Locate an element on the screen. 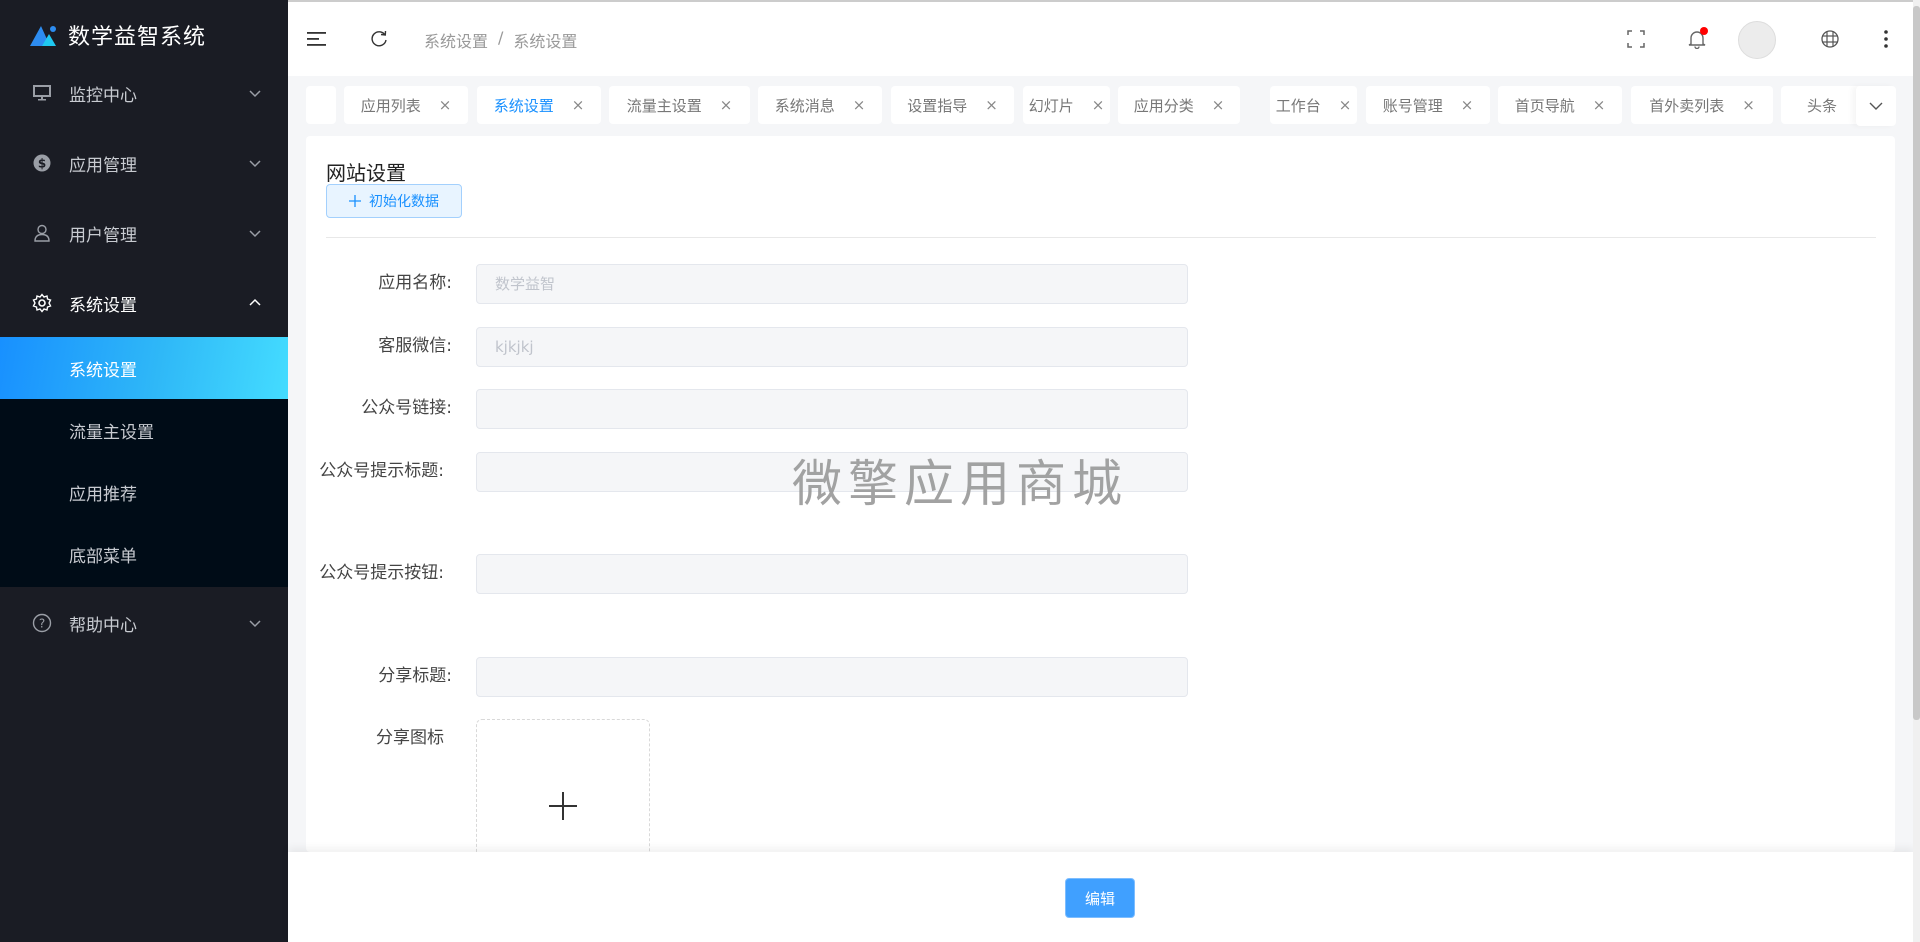 The image size is (1920, 942). tab-label: 应用分类 is located at coordinates (1163, 105).